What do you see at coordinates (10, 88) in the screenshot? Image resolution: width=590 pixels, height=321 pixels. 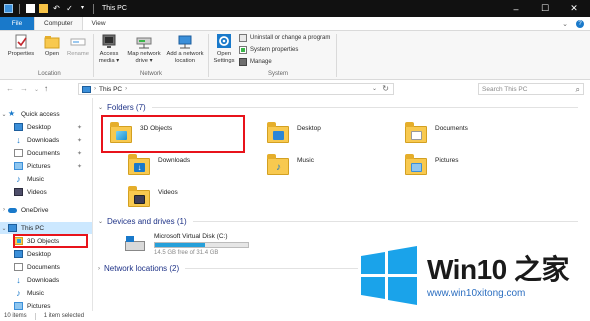 I see `back-arrow-icon: ←` at bounding box center [10, 88].